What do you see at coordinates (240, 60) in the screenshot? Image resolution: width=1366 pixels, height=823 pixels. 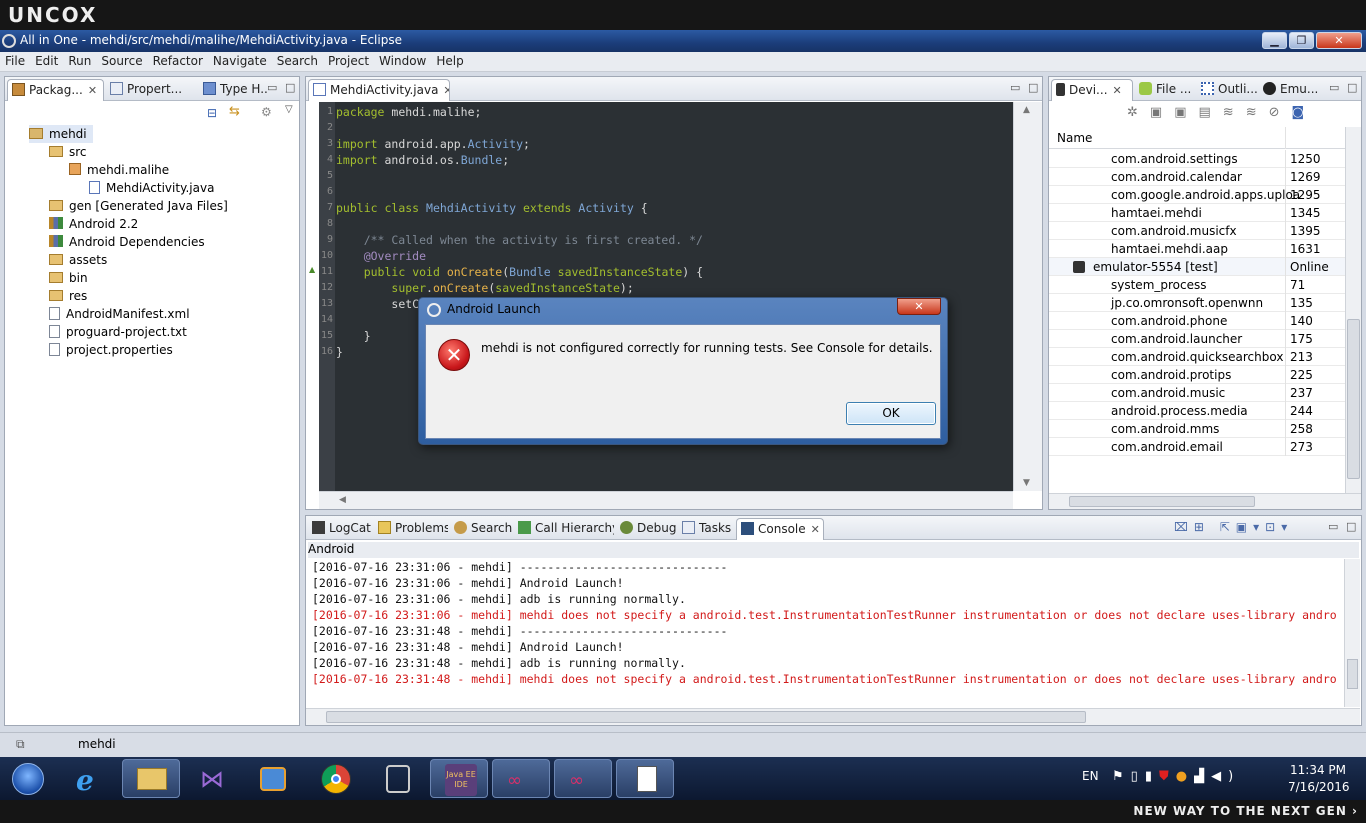 I see `menu-navigate: Navigate` at bounding box center [240, 60].